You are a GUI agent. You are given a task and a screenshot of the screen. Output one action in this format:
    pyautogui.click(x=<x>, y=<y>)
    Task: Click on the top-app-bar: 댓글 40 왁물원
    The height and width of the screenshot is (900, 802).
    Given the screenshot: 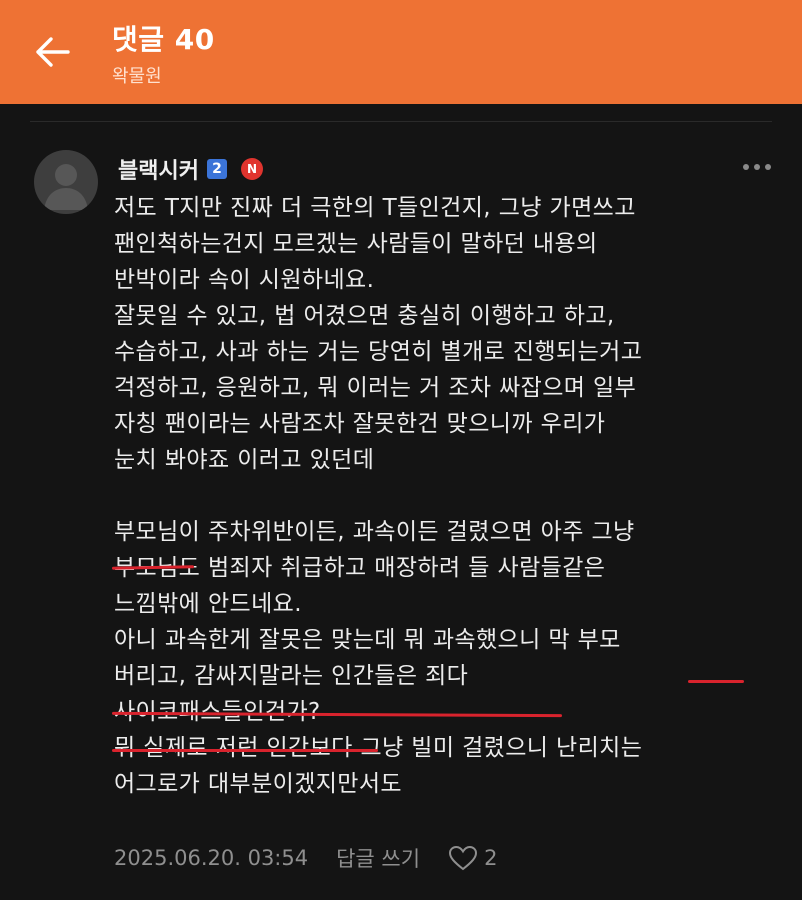 What is the action you would take?
    pyautogui.click(x=401, y=52)
    